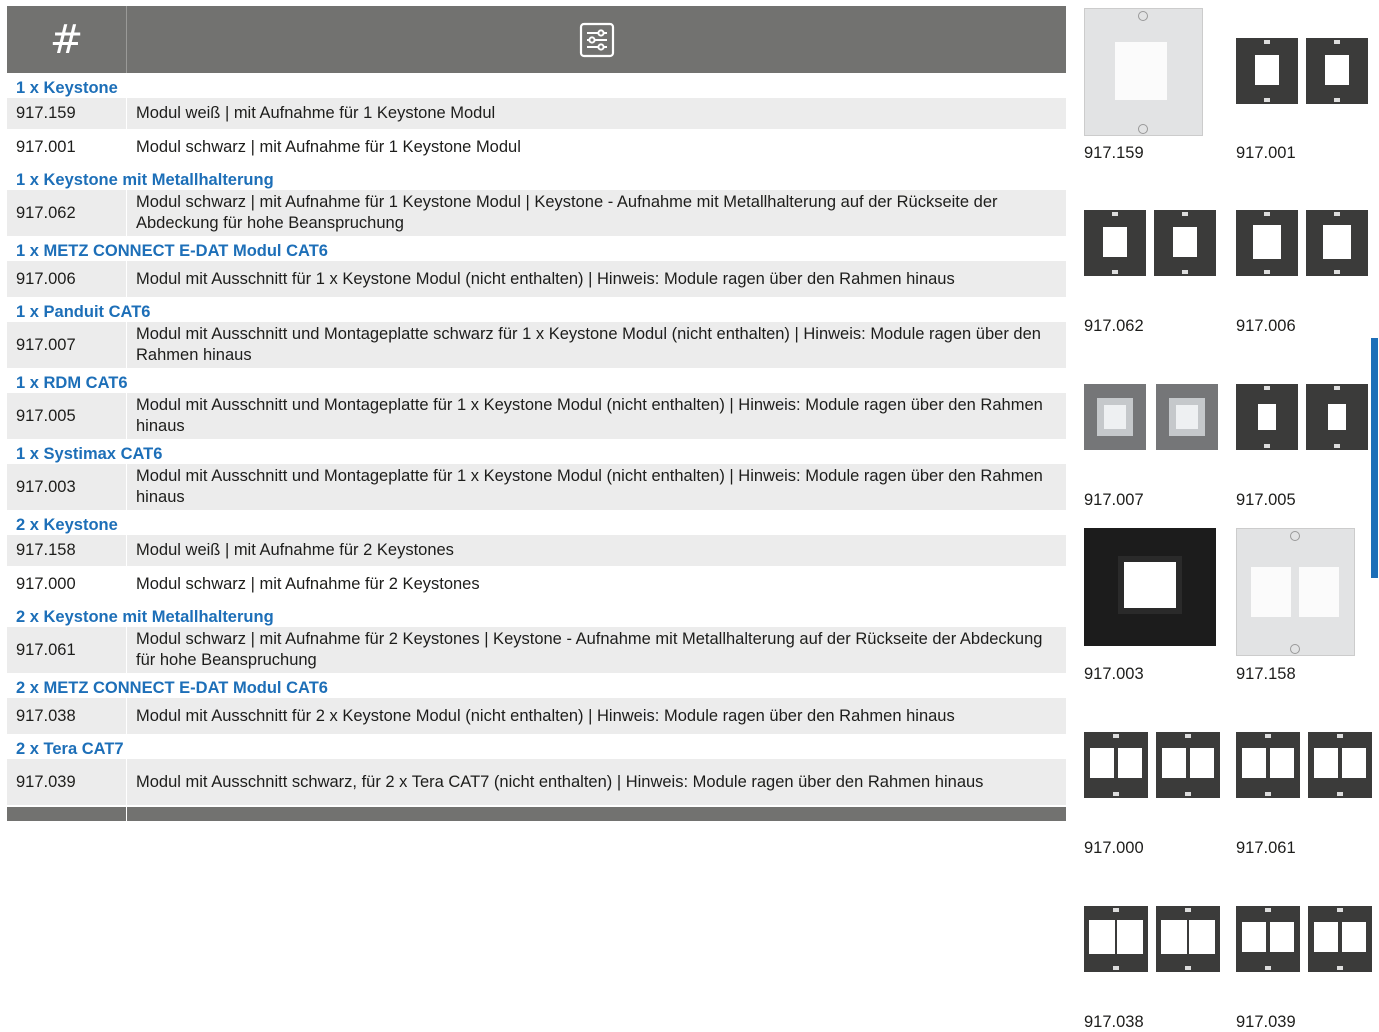 The image size is (1379, 1032). Describe the element at coordinates (67, 487) in the screenshot. I see `article-number: 917.003` at that location.